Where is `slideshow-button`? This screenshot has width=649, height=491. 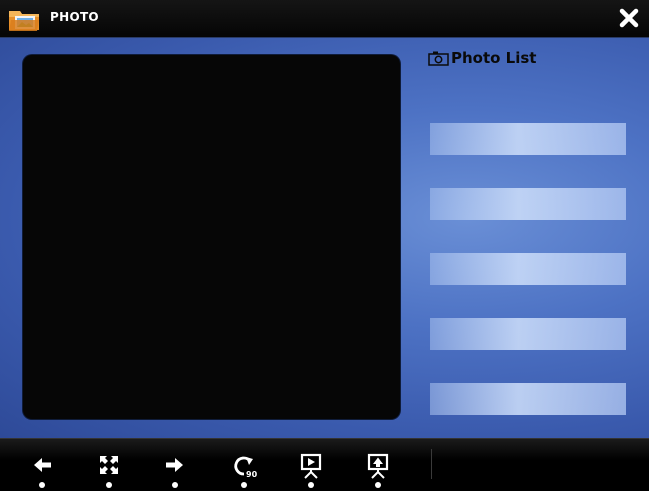 slideshow-button is located at coordinates (311, 470).